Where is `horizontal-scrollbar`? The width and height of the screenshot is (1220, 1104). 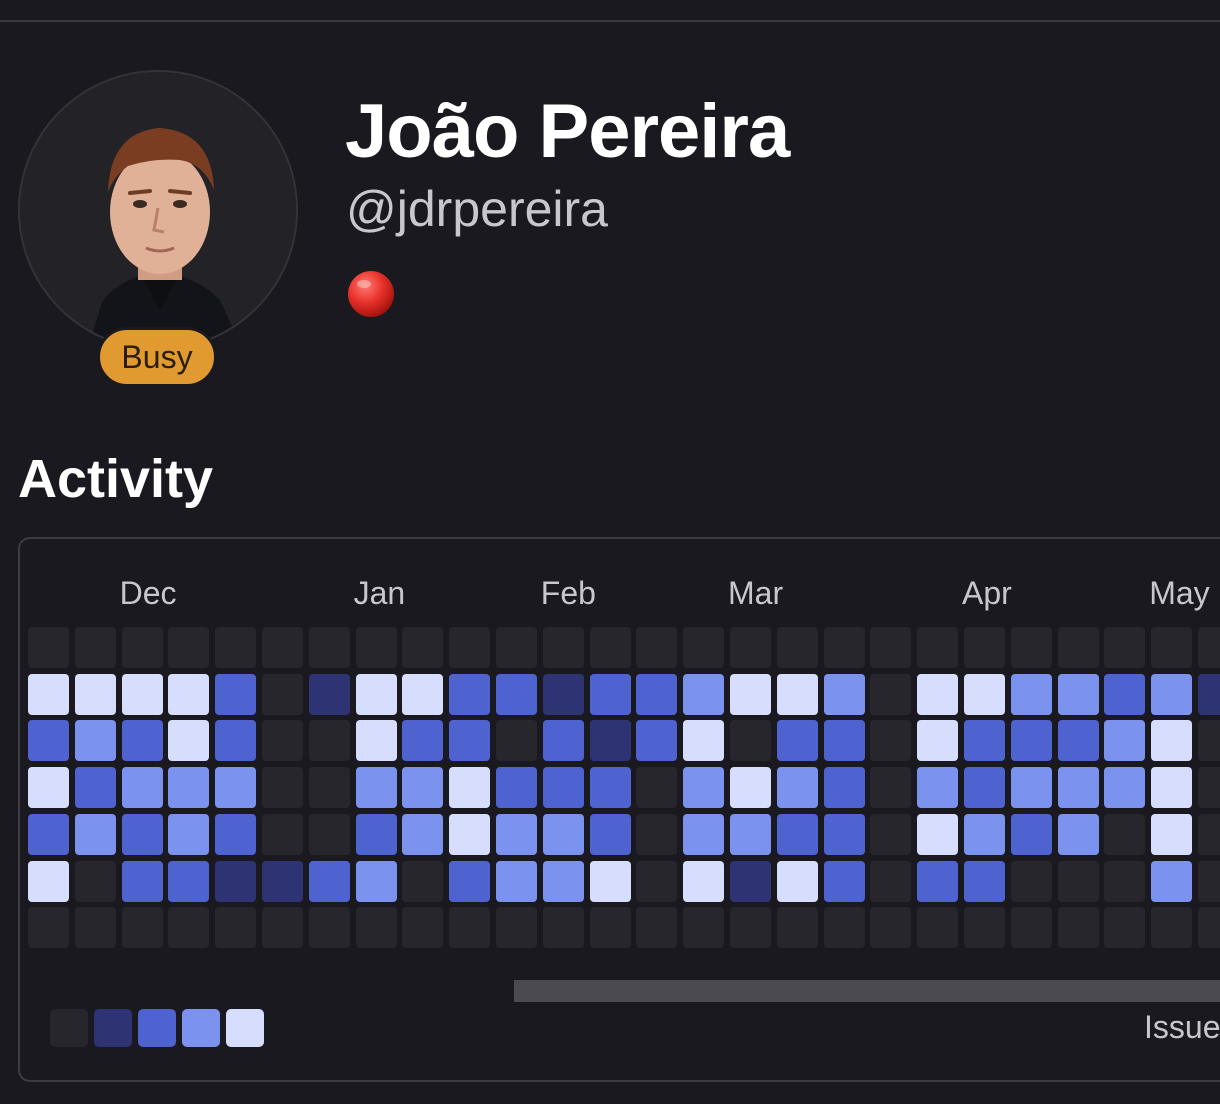 horizontal-scrollbar is located at coordinates (867, 991).